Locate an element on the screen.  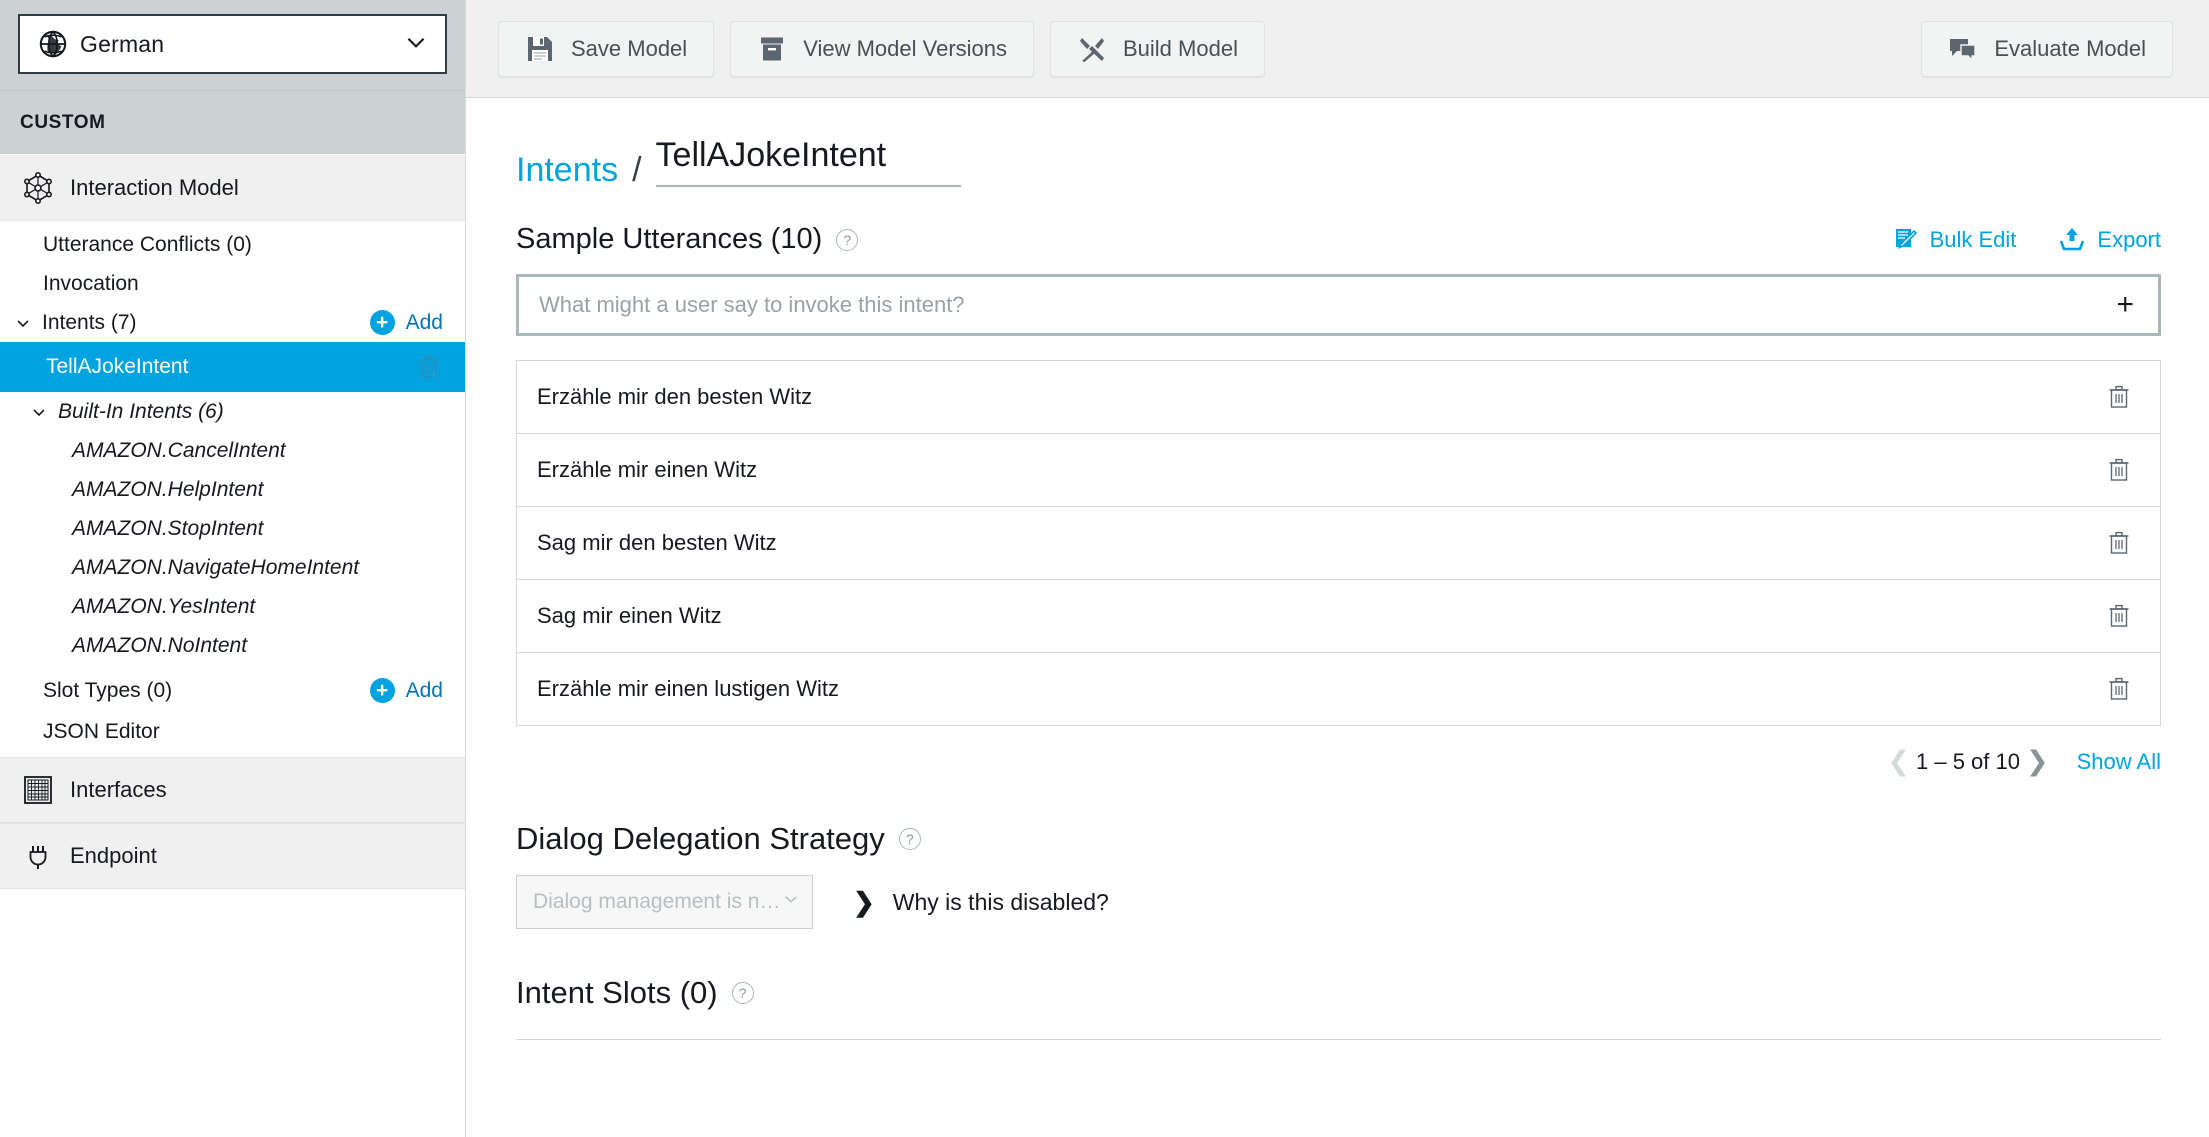
sidebar-item-utterance-conflicts: Utterance Conflicts (0) is located at coordinates (232, 244).